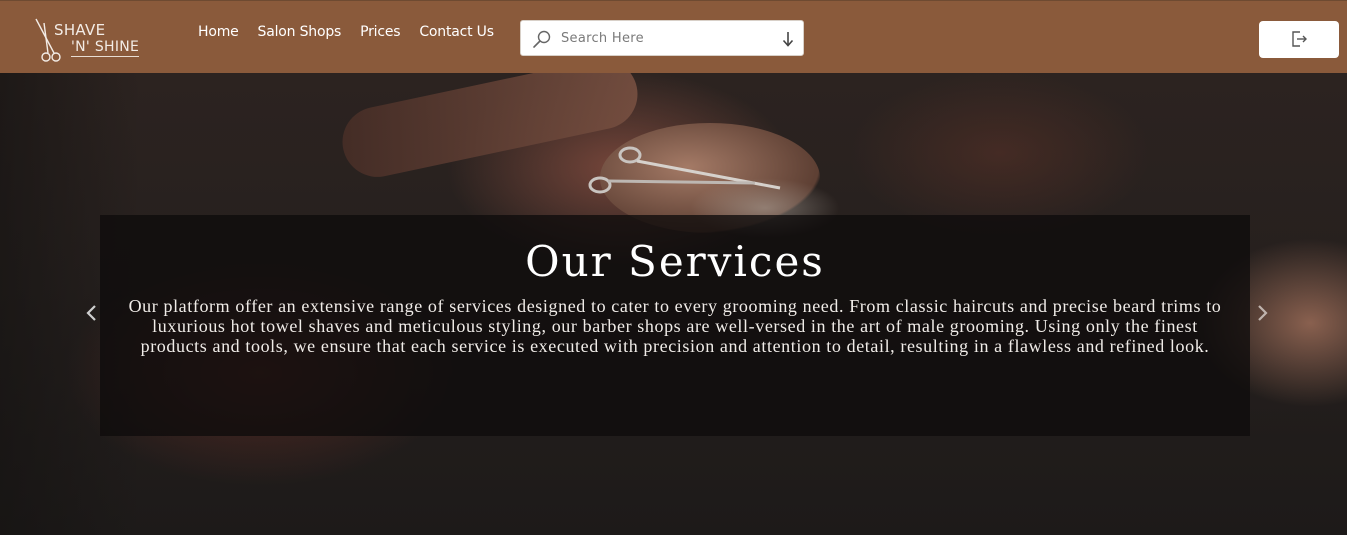 Image resolution: width=1347 pixels, height=535 pixels. What do you see at coordinates (456, 32) in the screenshot?
I see `nav-link-contact-us: Contact Us` at bounding box center [456, 32].